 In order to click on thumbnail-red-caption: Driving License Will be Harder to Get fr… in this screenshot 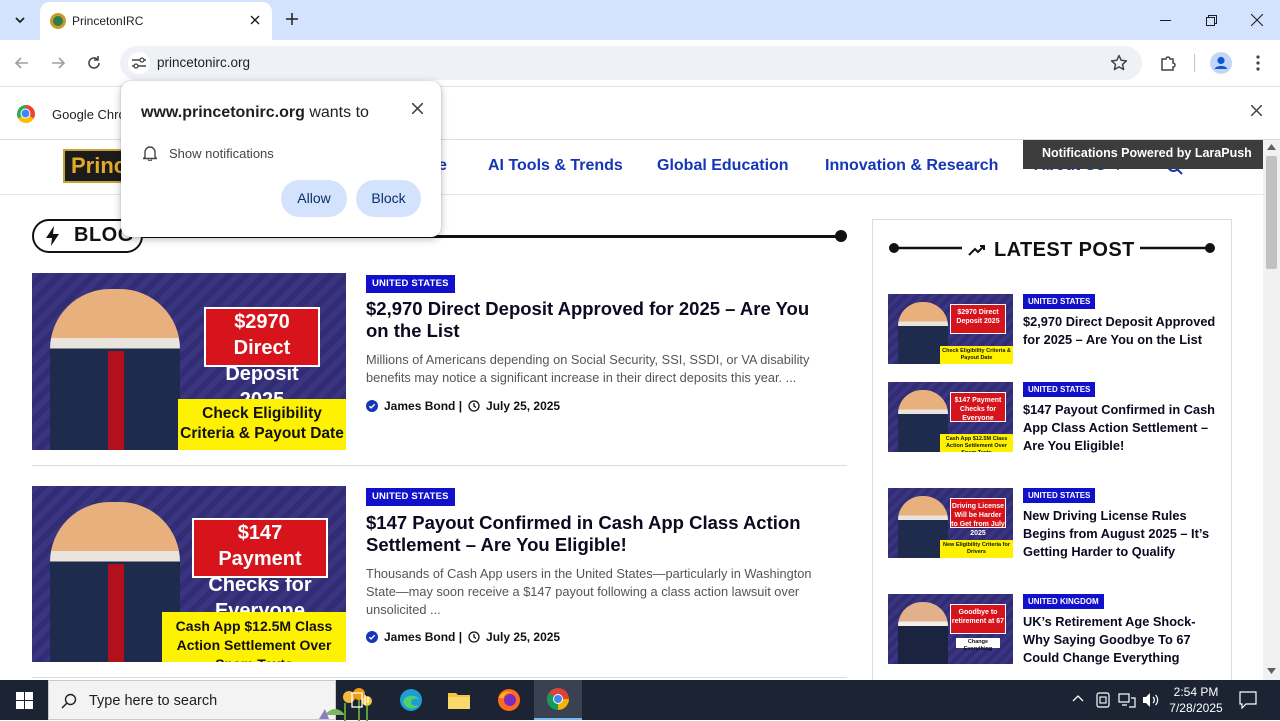, I will do `click(978, 517)`.